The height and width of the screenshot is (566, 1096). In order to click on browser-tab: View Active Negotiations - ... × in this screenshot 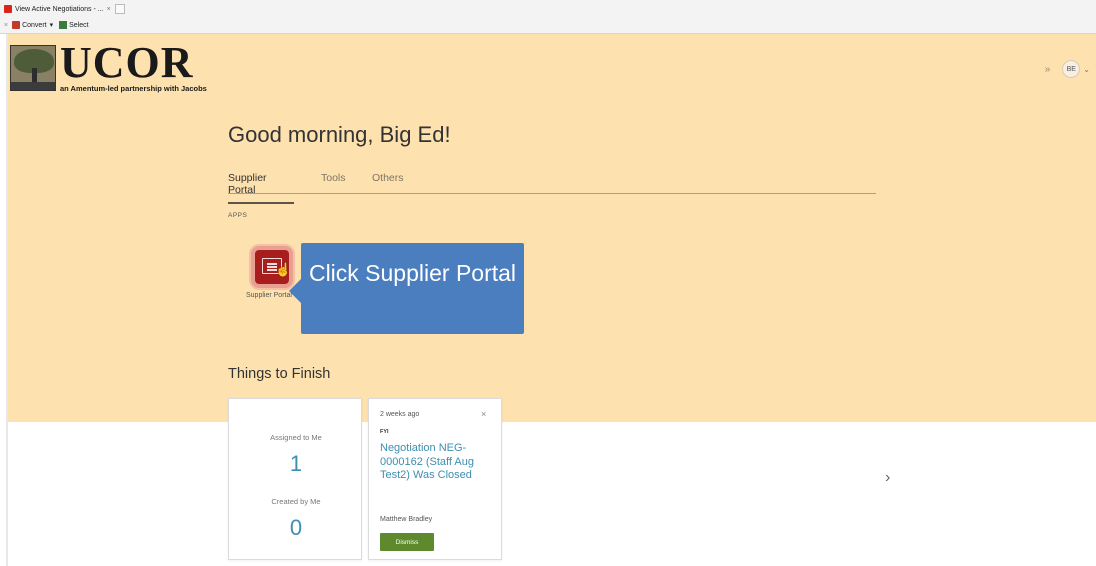, I will do `click(64, 9)`.